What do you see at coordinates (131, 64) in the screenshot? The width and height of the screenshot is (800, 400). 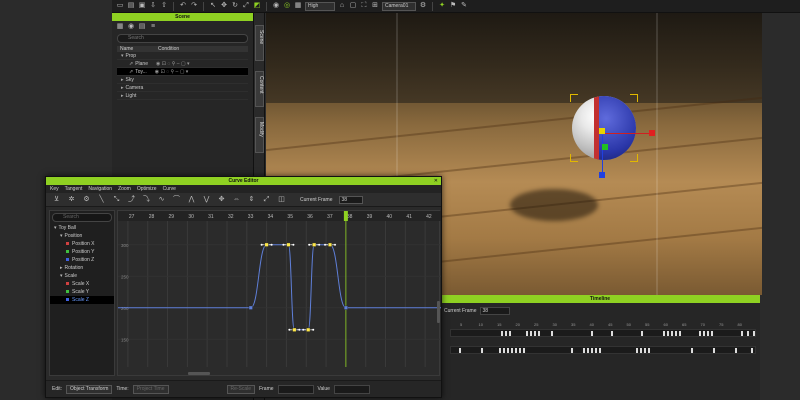 I see `link-icon: ⇗` at bounding box center [131, 64].